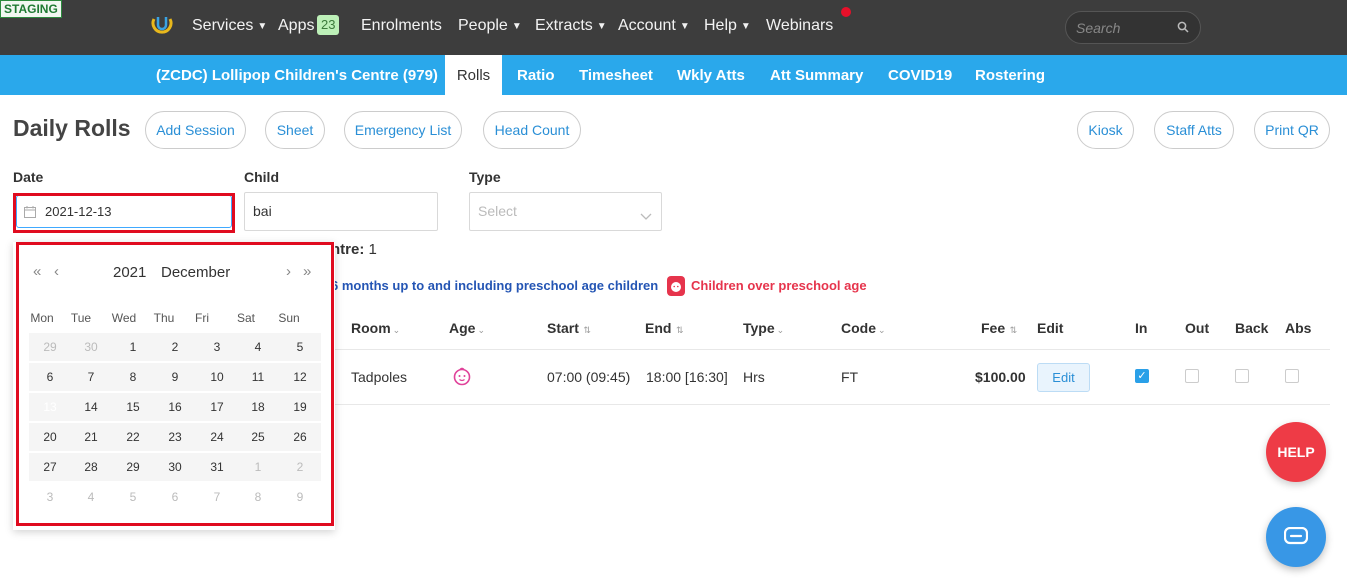 The height and width of the screenshot is (587, 1347). Describe the element at coordinates (1050, 328) in the screenshot. I see `col-edit: Edit` at that location.